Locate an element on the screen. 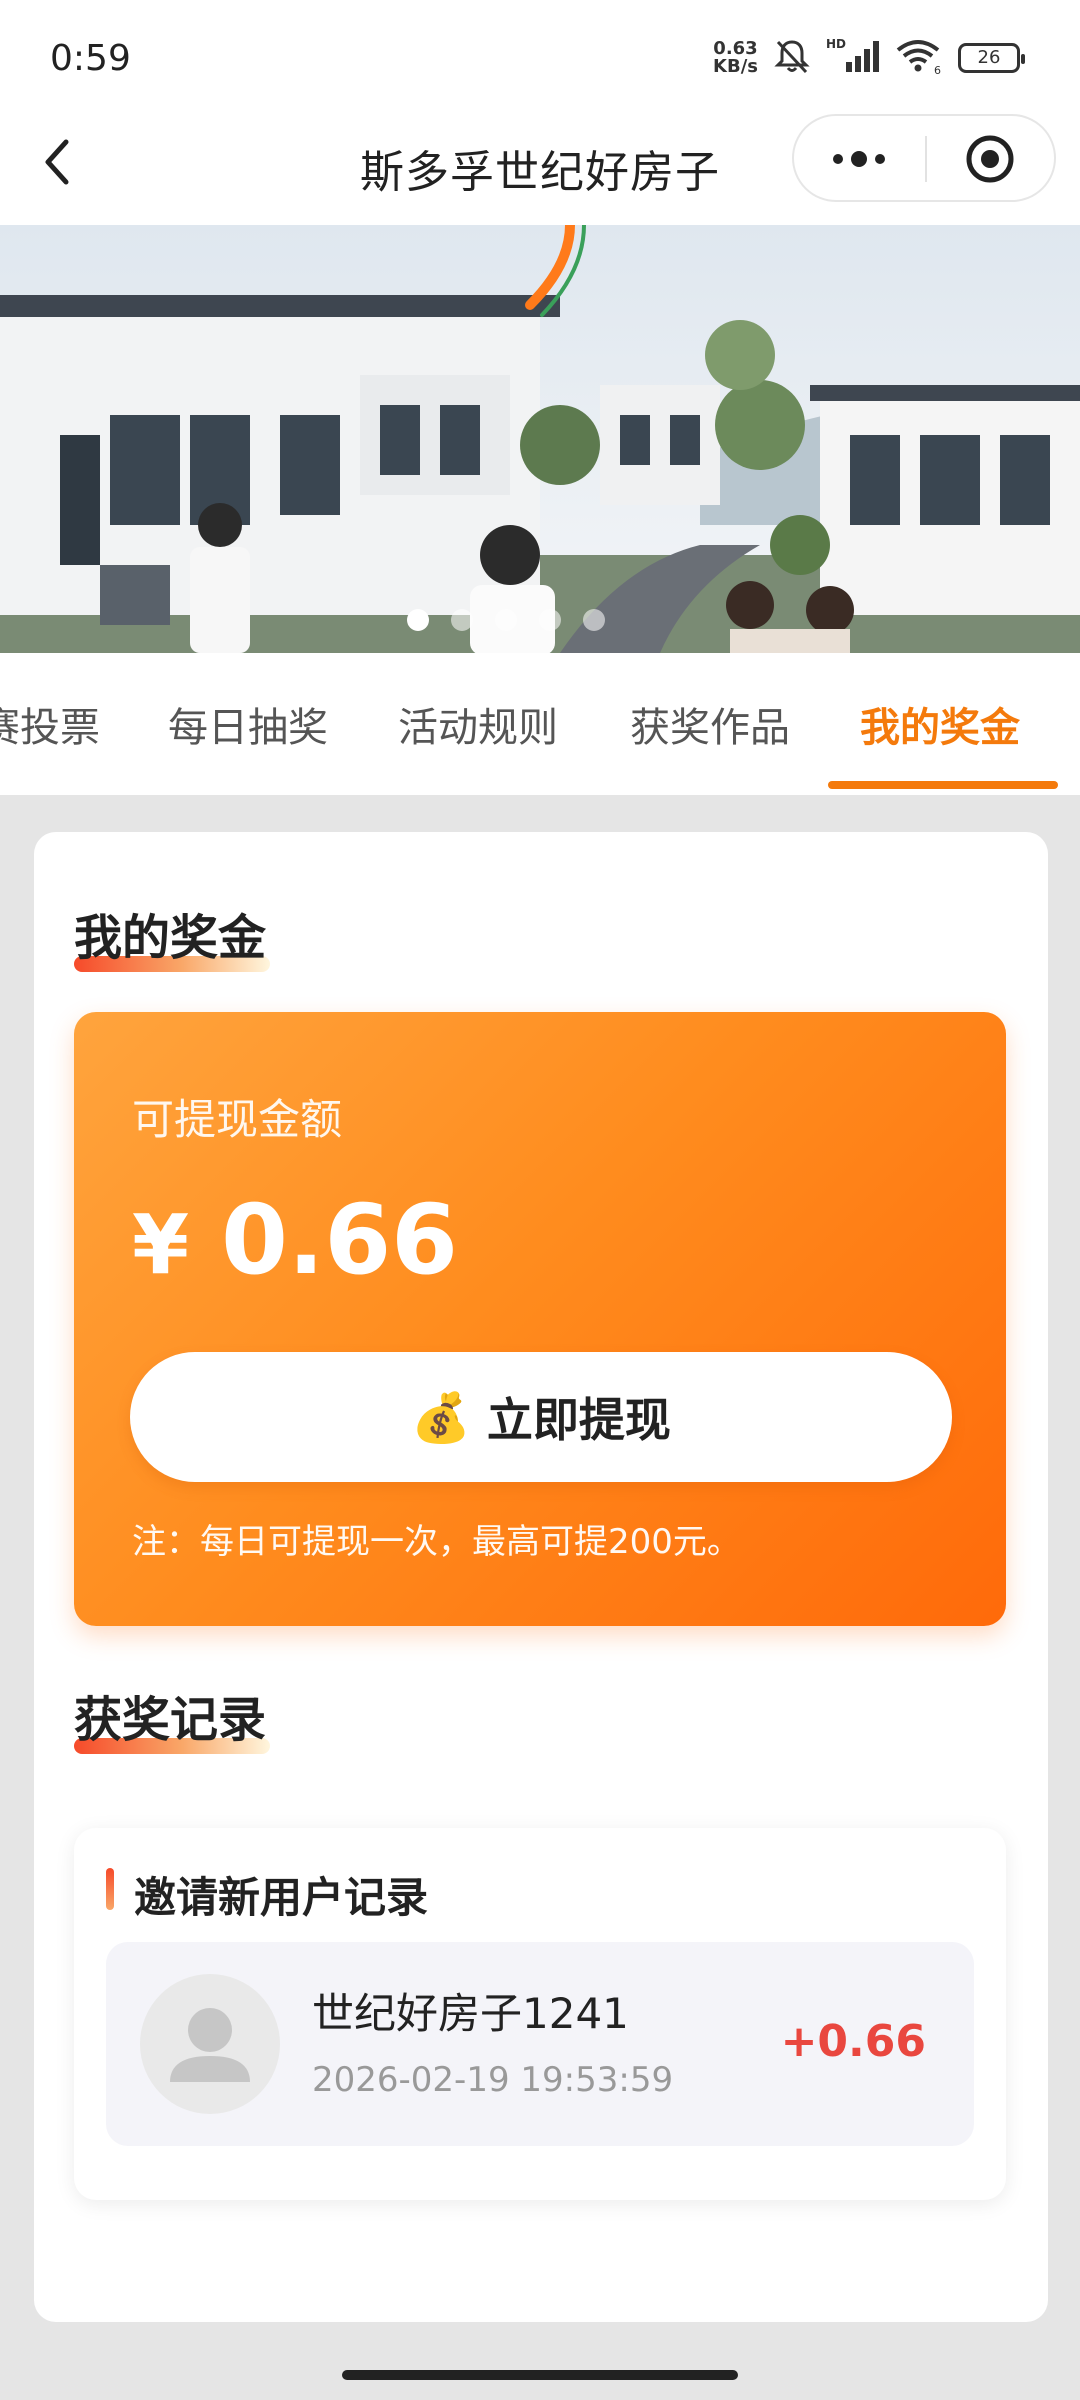 This screenshot has height=2400, width=1080. status-time: 0:59 is located at coordinates (90, 58).